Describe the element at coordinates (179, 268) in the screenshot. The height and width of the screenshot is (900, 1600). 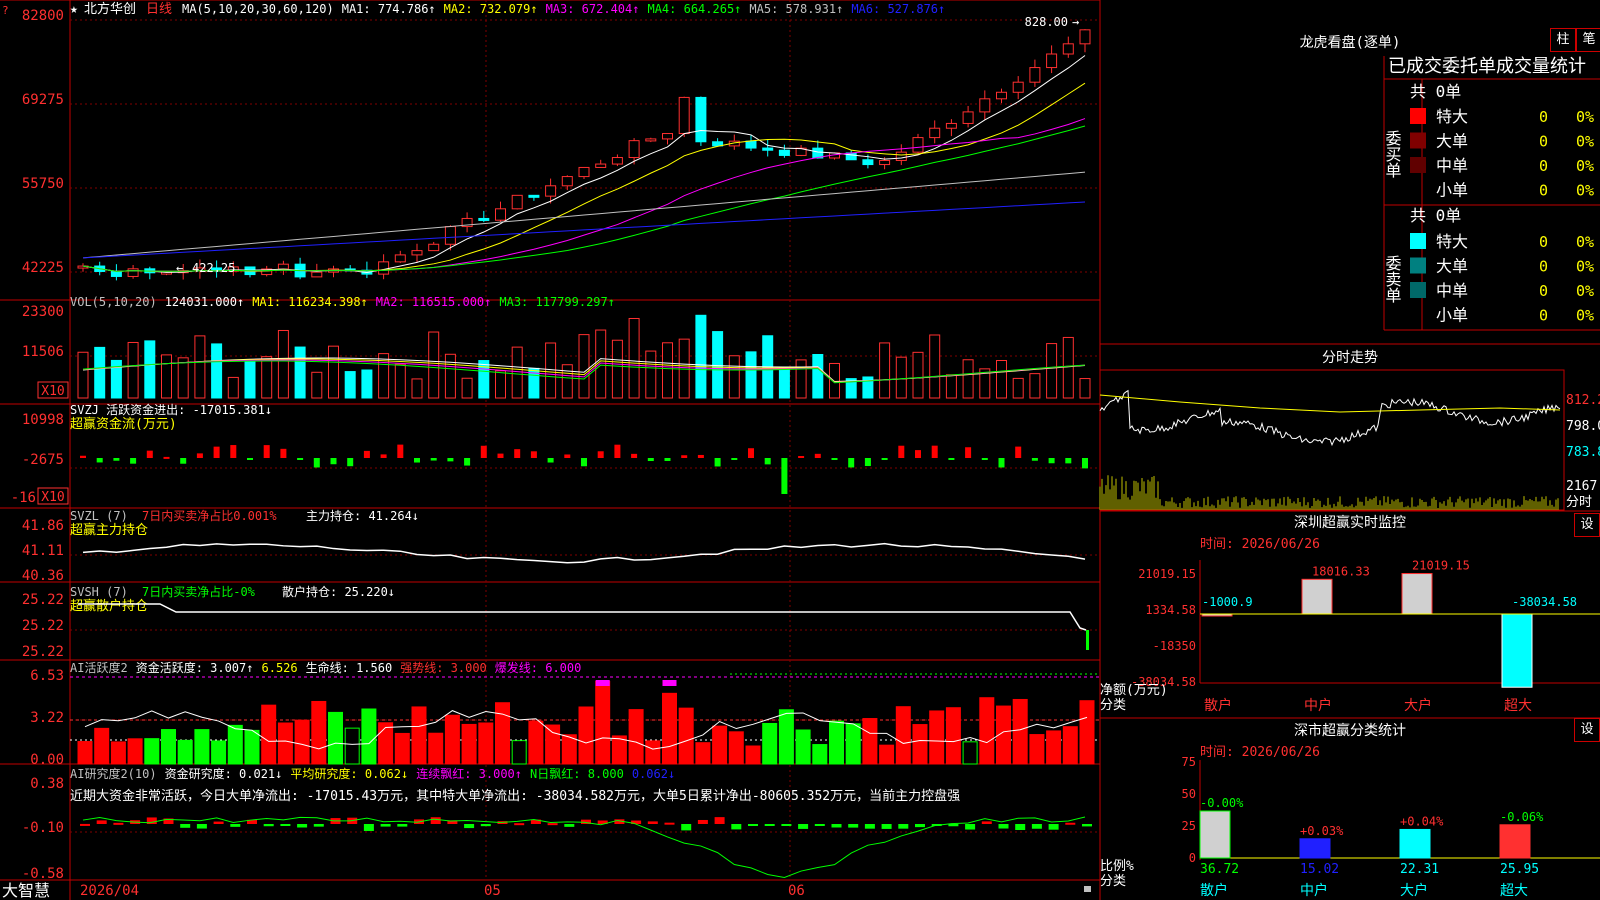
I see `price-low-arrow-icon: ←` at that location.